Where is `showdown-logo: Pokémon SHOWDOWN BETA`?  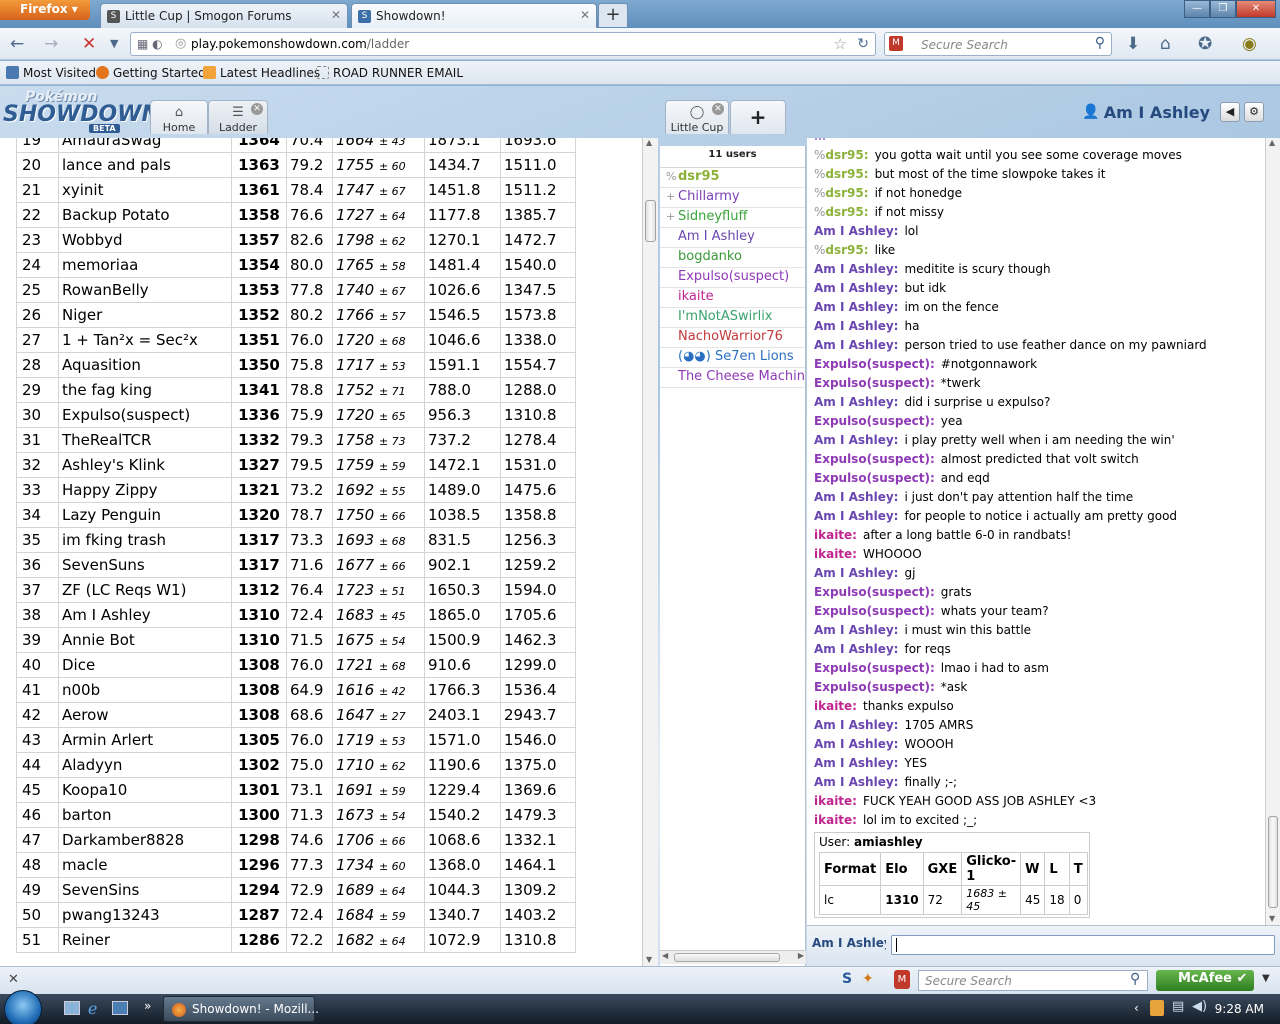 showdown-logo: Pokémon SHOWDOWN BETA is located at coordinates (81, 111).